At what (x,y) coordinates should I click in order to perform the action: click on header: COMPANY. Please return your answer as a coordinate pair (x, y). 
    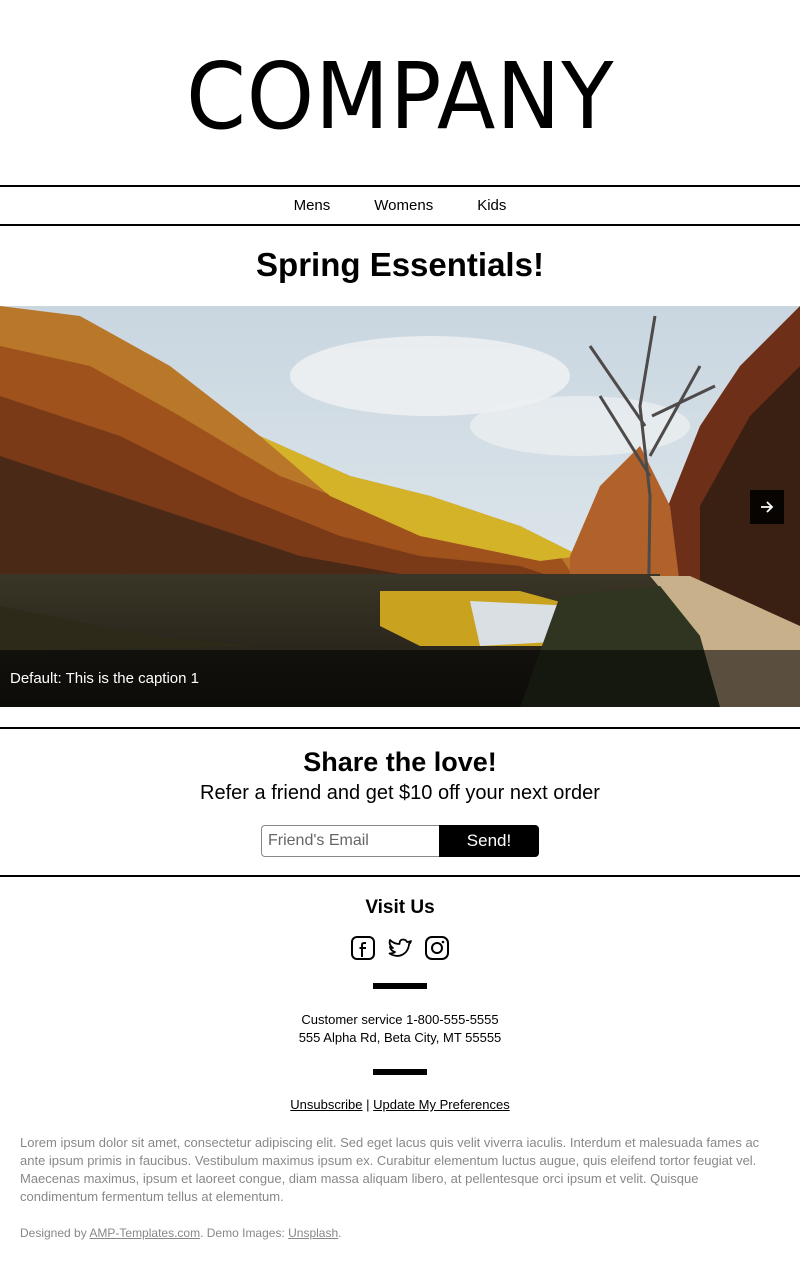
    Looking at the image, I should click on (400, 92).